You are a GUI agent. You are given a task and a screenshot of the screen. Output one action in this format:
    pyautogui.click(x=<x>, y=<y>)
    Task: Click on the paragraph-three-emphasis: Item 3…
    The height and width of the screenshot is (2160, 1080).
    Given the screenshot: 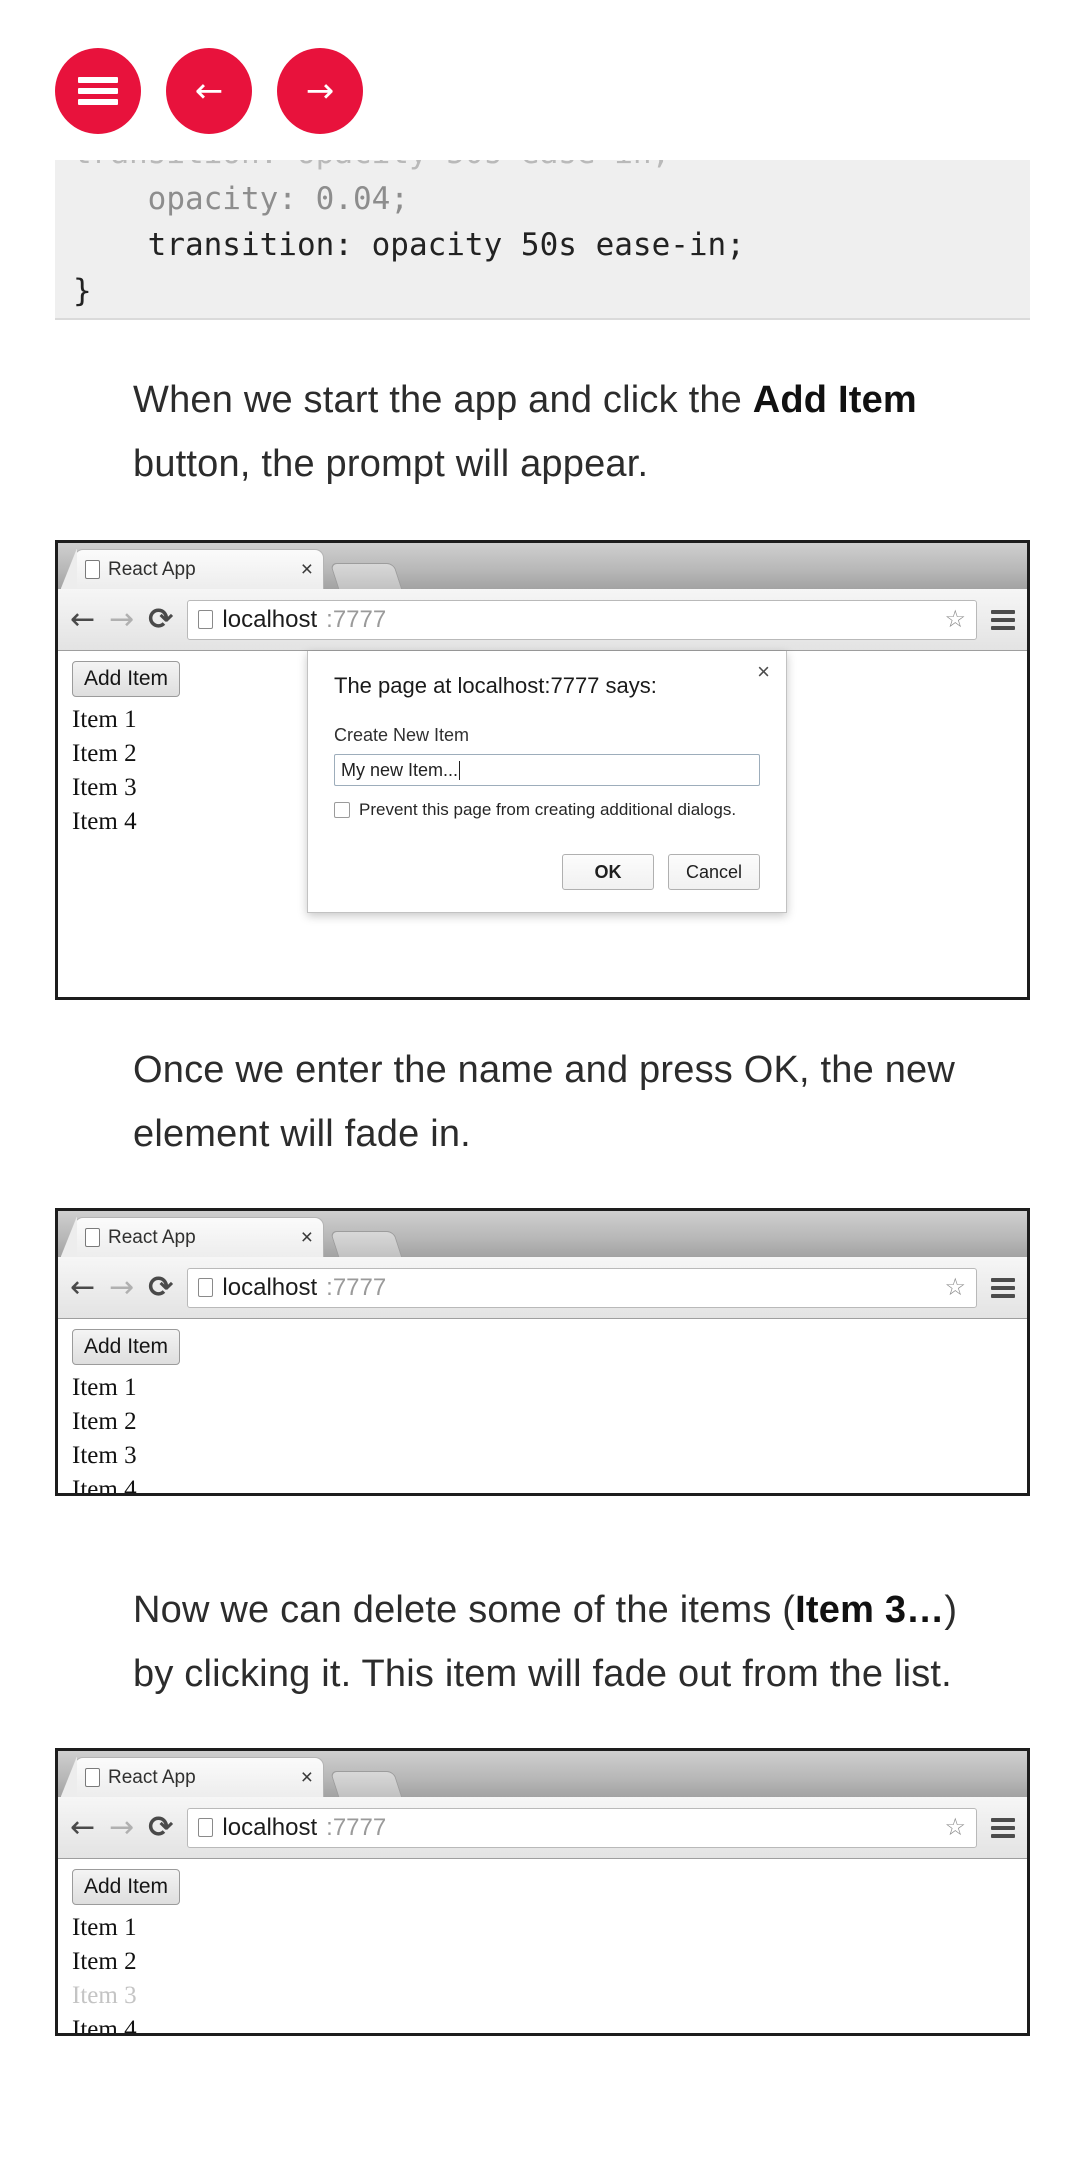 What is the action you would take?
    pyautogui.click(x=870, y=1610)
    